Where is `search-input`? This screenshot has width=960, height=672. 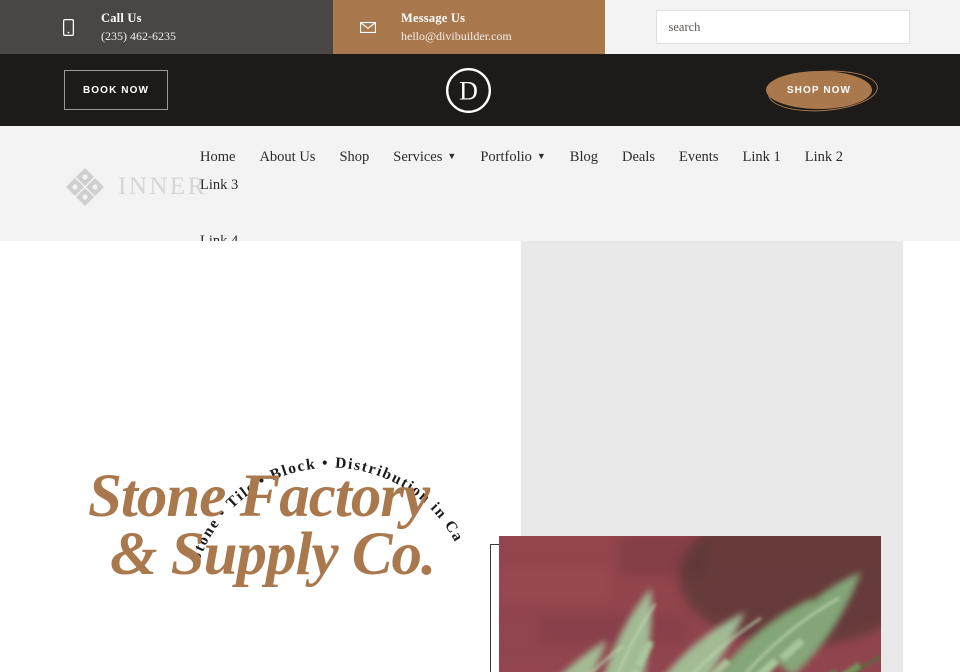
search-input is located at coordinates (782, 27).